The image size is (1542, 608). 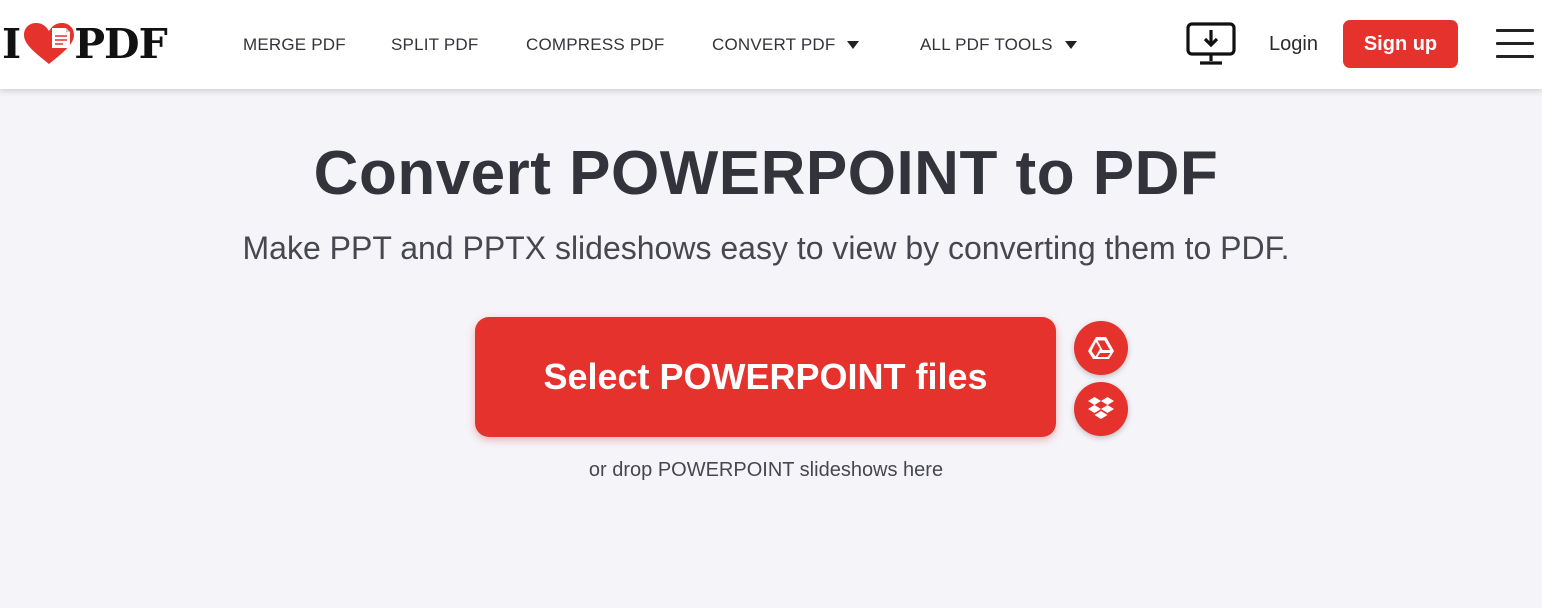 I want to click on nav-convert-pdf: CONVERT PDF, so click(x=786, y=45).